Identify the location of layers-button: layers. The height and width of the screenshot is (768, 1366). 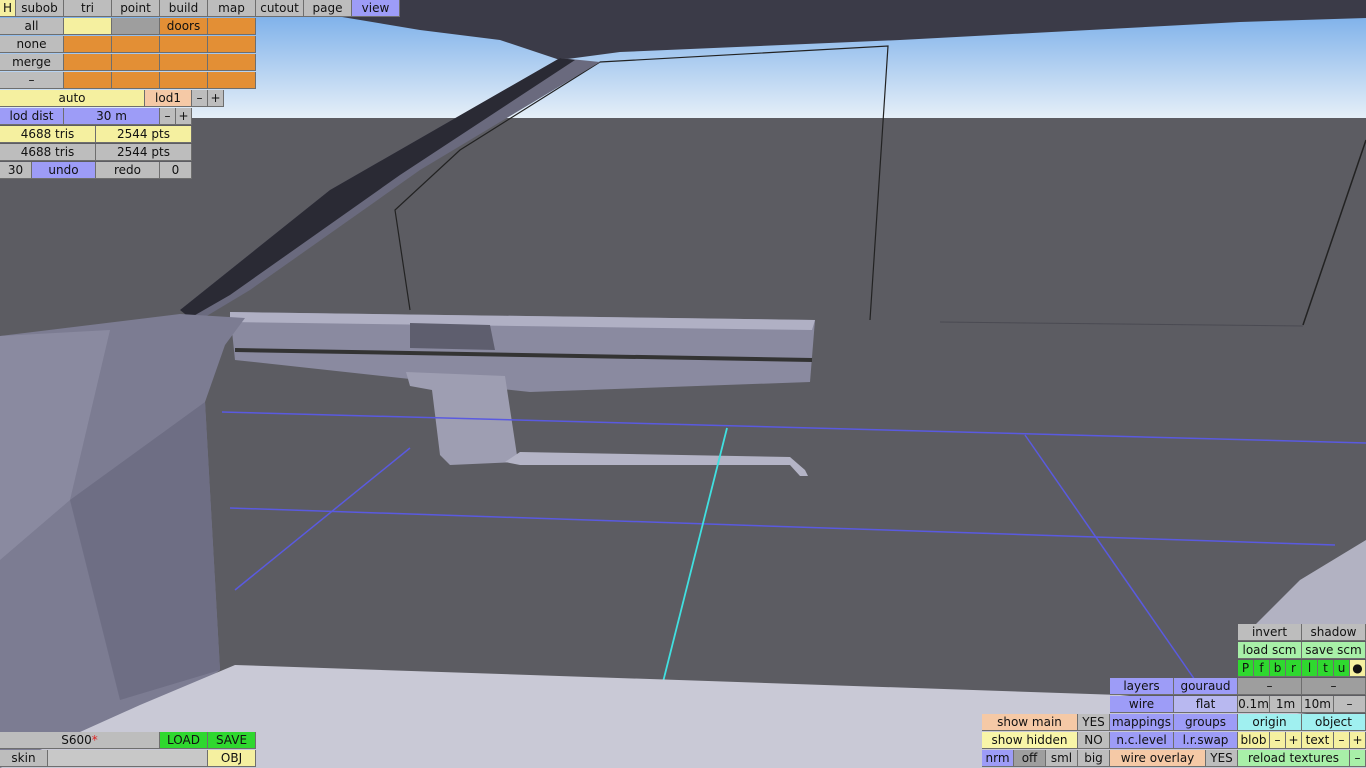
(1142, 686).